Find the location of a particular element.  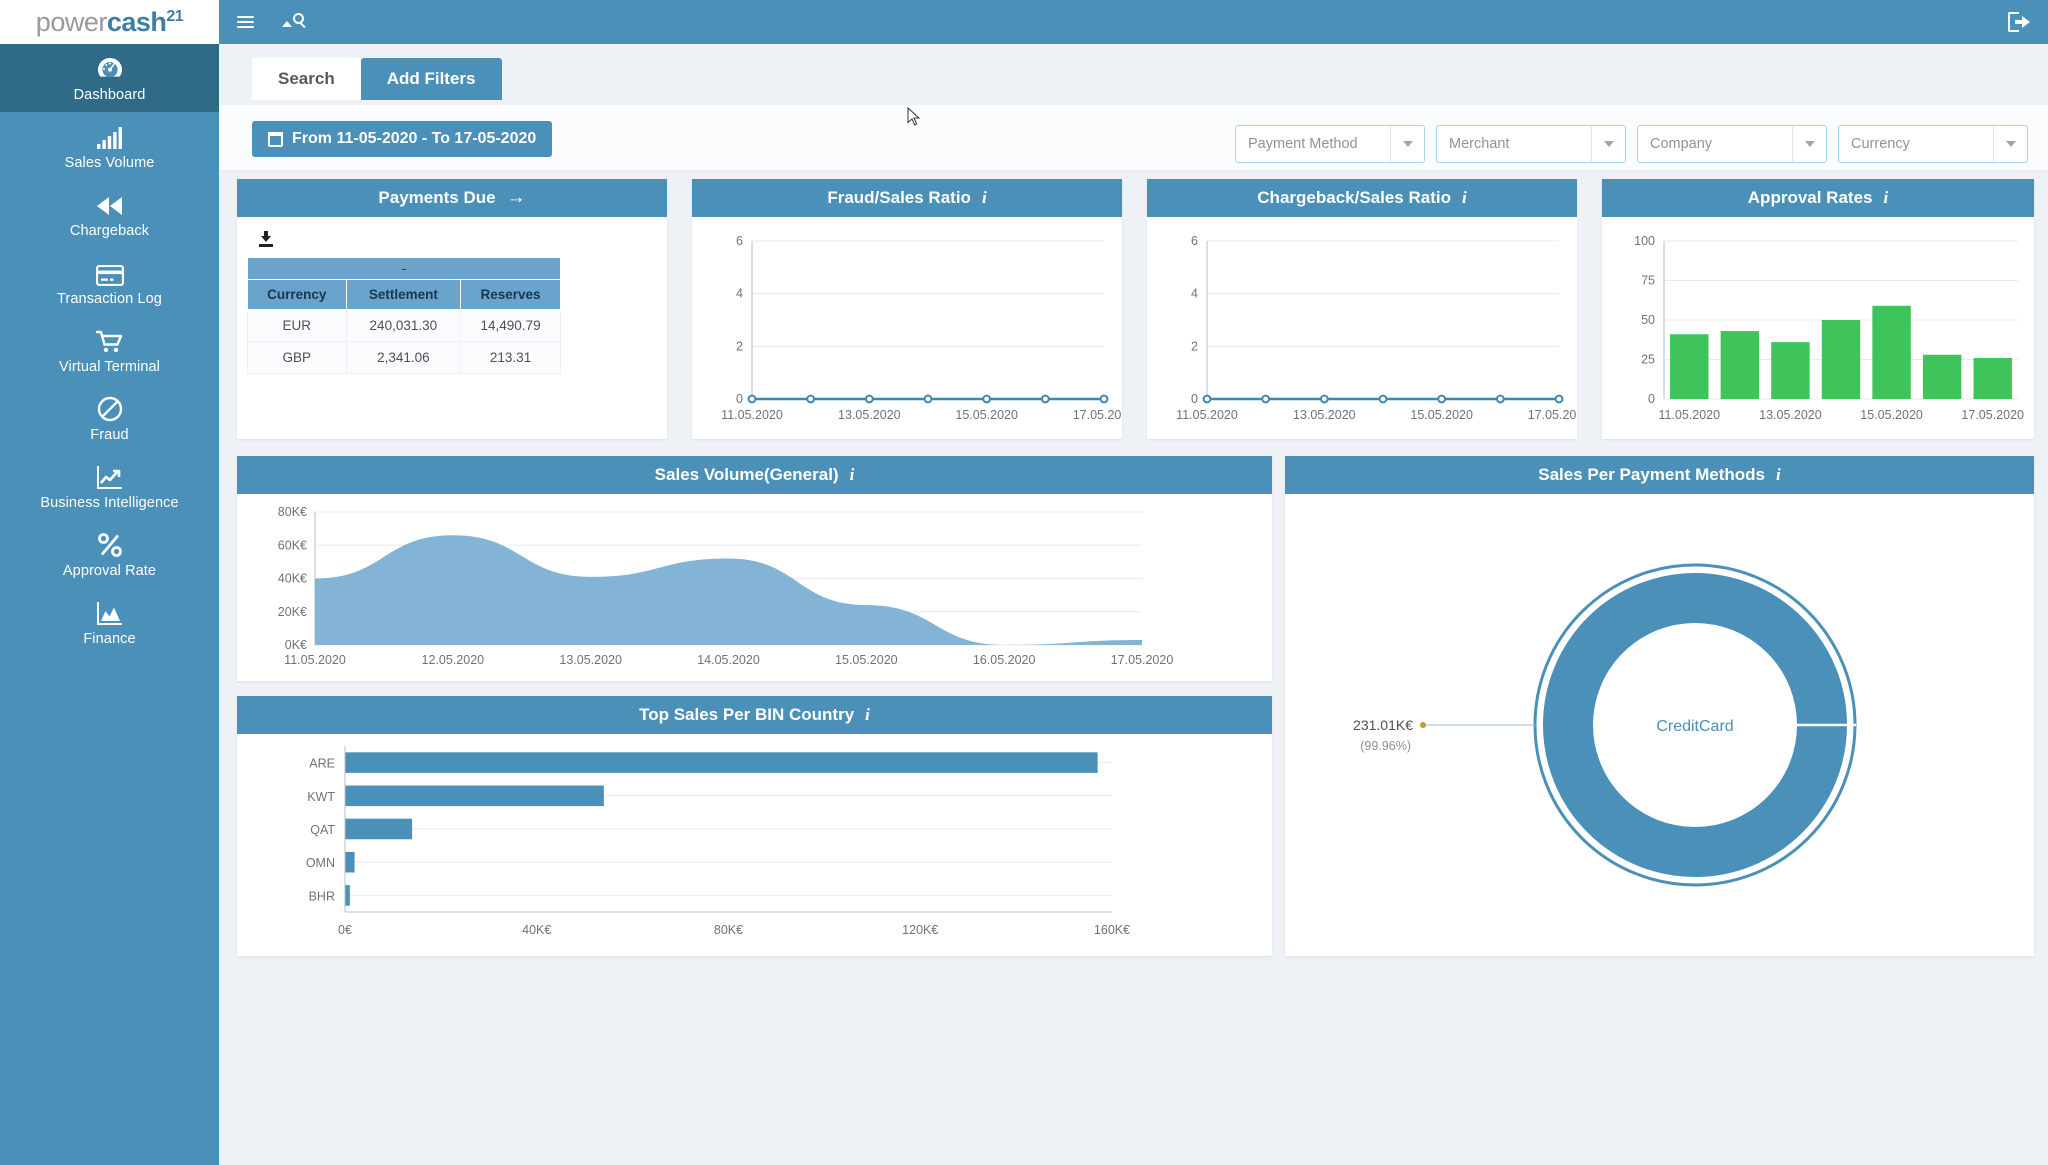

sidebar-item-approval-rate: Approval Rate is located at coordinates (109, 554).